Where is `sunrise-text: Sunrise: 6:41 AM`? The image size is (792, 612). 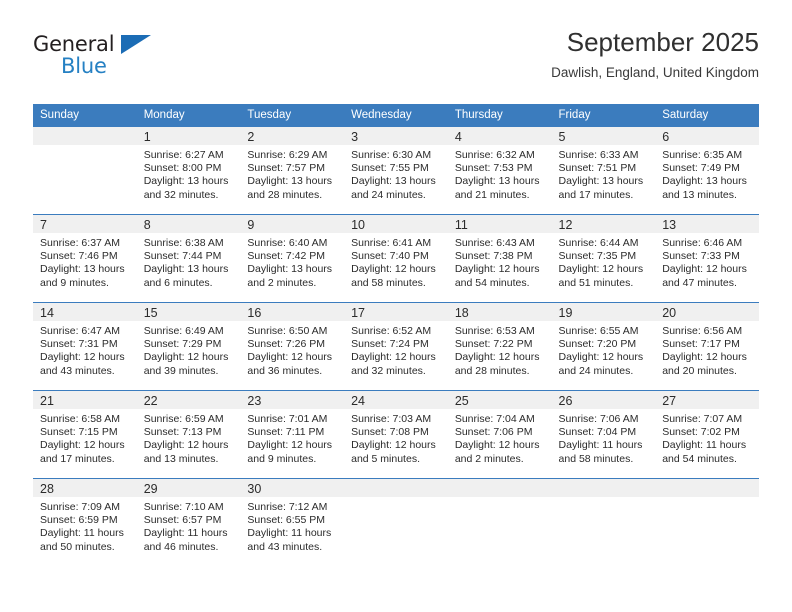
sunrise-text: Sunrise: 6:41 AM is located at coordinates (391, 243).